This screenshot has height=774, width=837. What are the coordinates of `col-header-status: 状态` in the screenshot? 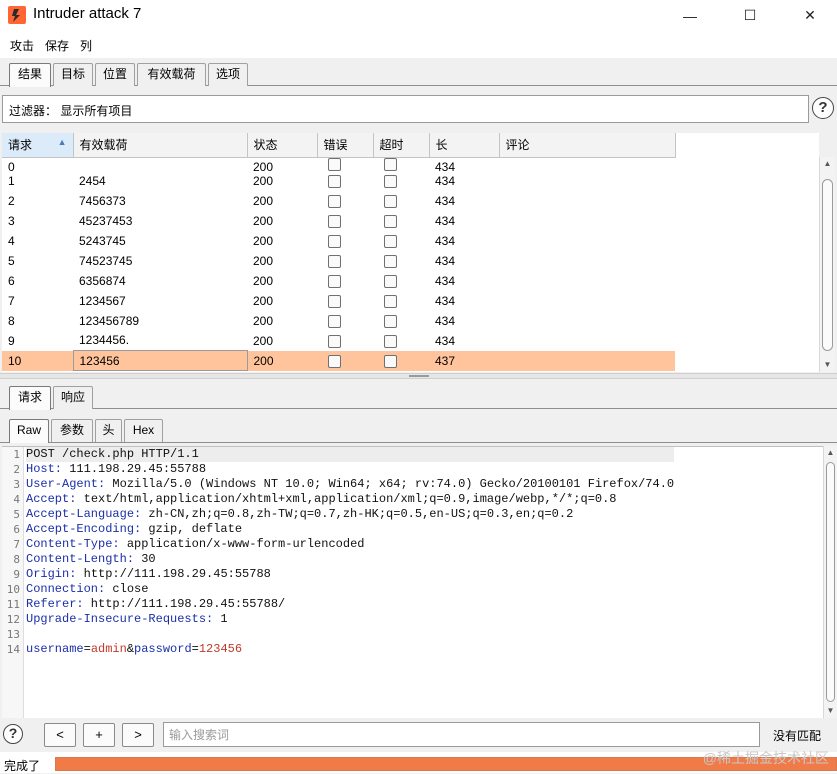 It's located at (282, 145).